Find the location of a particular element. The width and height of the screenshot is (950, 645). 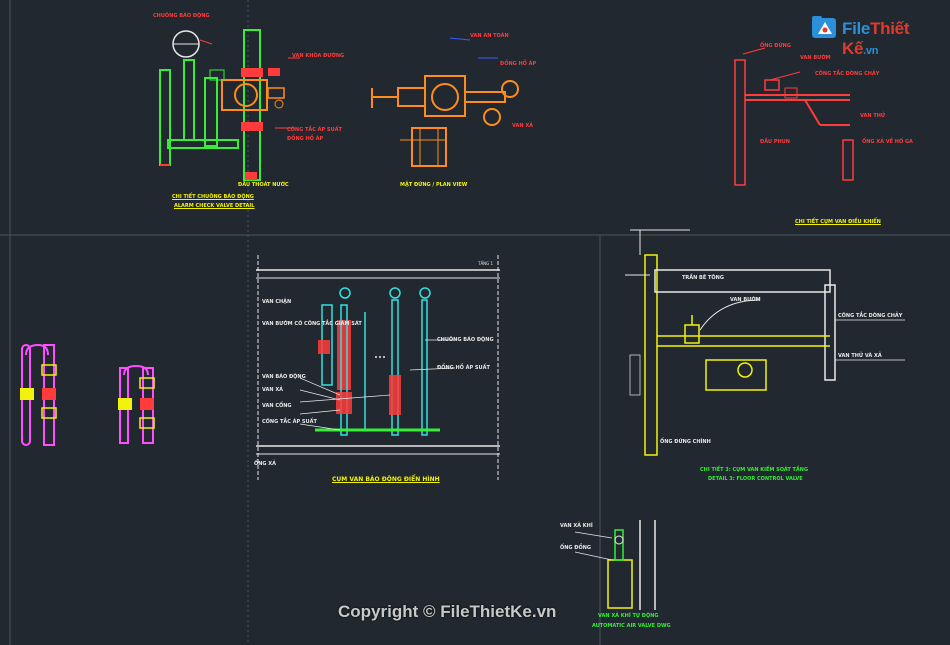

drain-pipe-bottom-label: ỐNG XẢ is located at coordinates (265, 464).